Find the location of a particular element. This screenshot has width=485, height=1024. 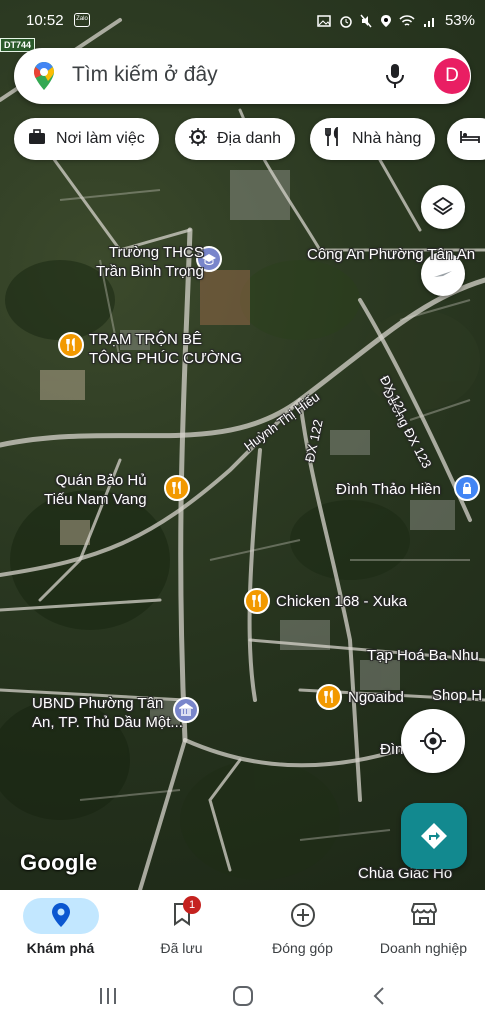

chip-restaurants: Nhà hàng is located at coordinates (373, 139).